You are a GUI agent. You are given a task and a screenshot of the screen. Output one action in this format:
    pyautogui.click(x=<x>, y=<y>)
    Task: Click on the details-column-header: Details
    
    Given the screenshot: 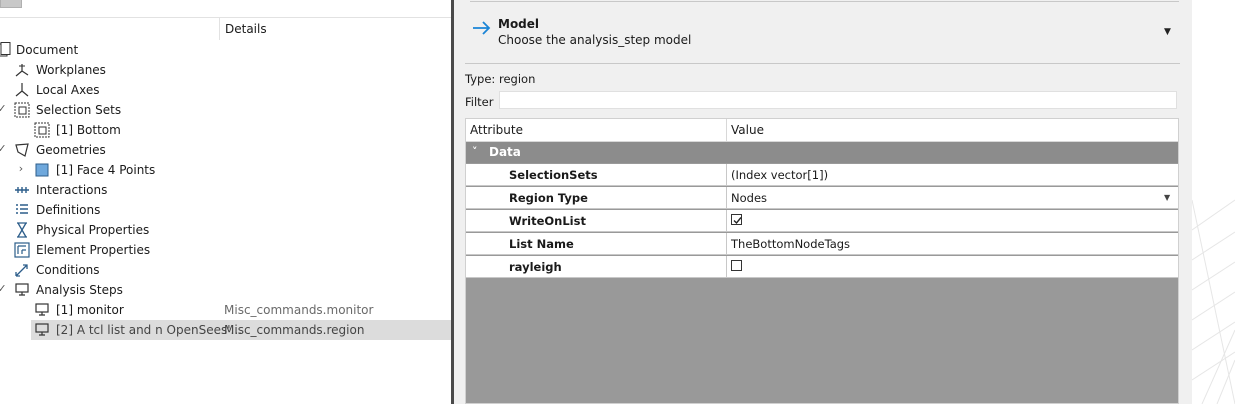 What is the action you would take?
    pyautogui.click(x=246, y=29)
    